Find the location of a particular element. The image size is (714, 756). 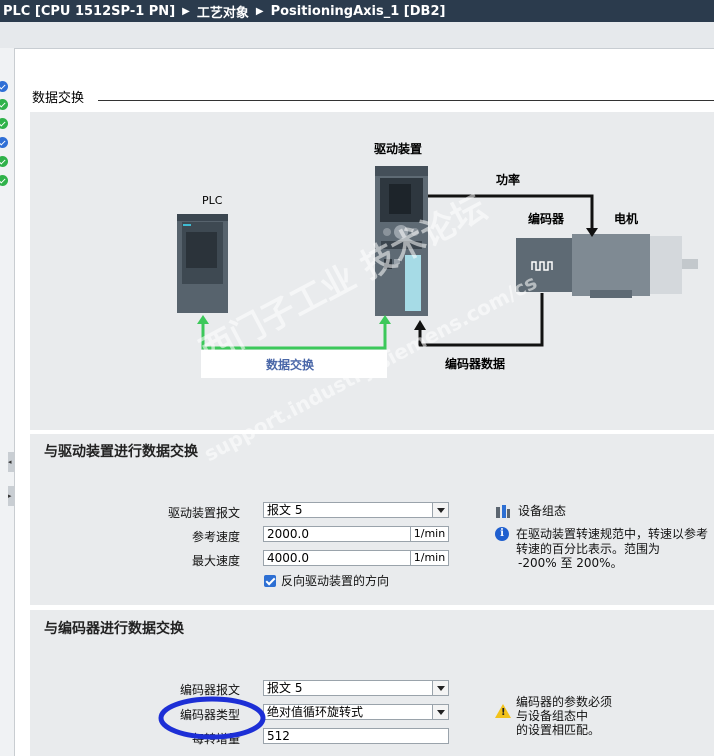

encoder-type-value: 绝对值循环旋转式 is located at coordinates (315, 712).